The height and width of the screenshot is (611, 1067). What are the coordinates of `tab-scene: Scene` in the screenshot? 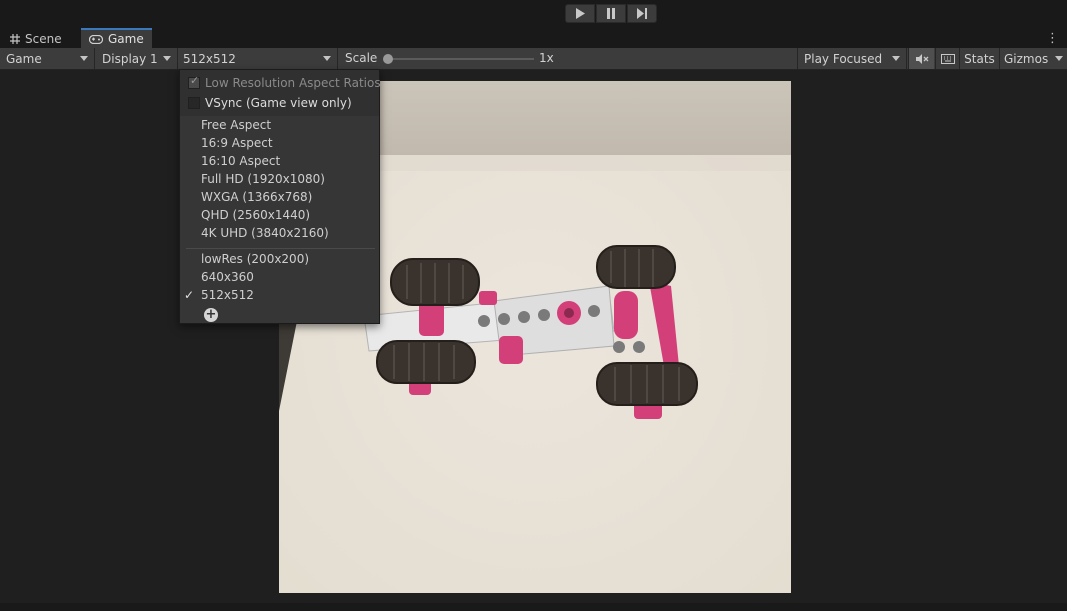 It's located at (36, 38).